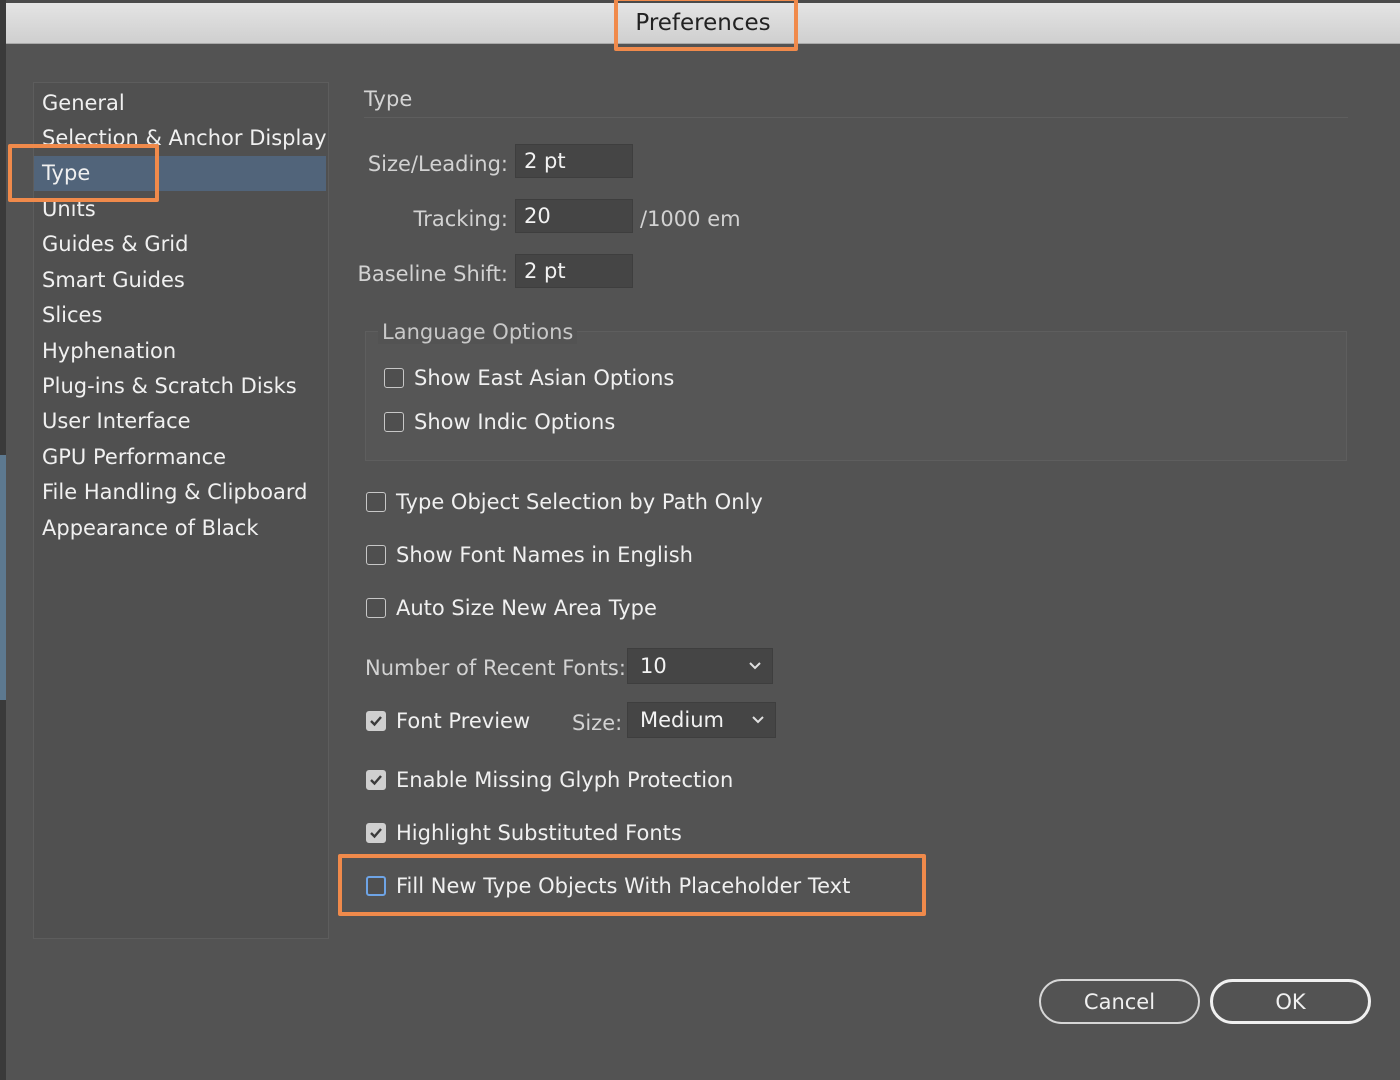  Describe the element at coordinates (83, 173) in the screenshot. I see `sidebar-type-highlight` at that location.